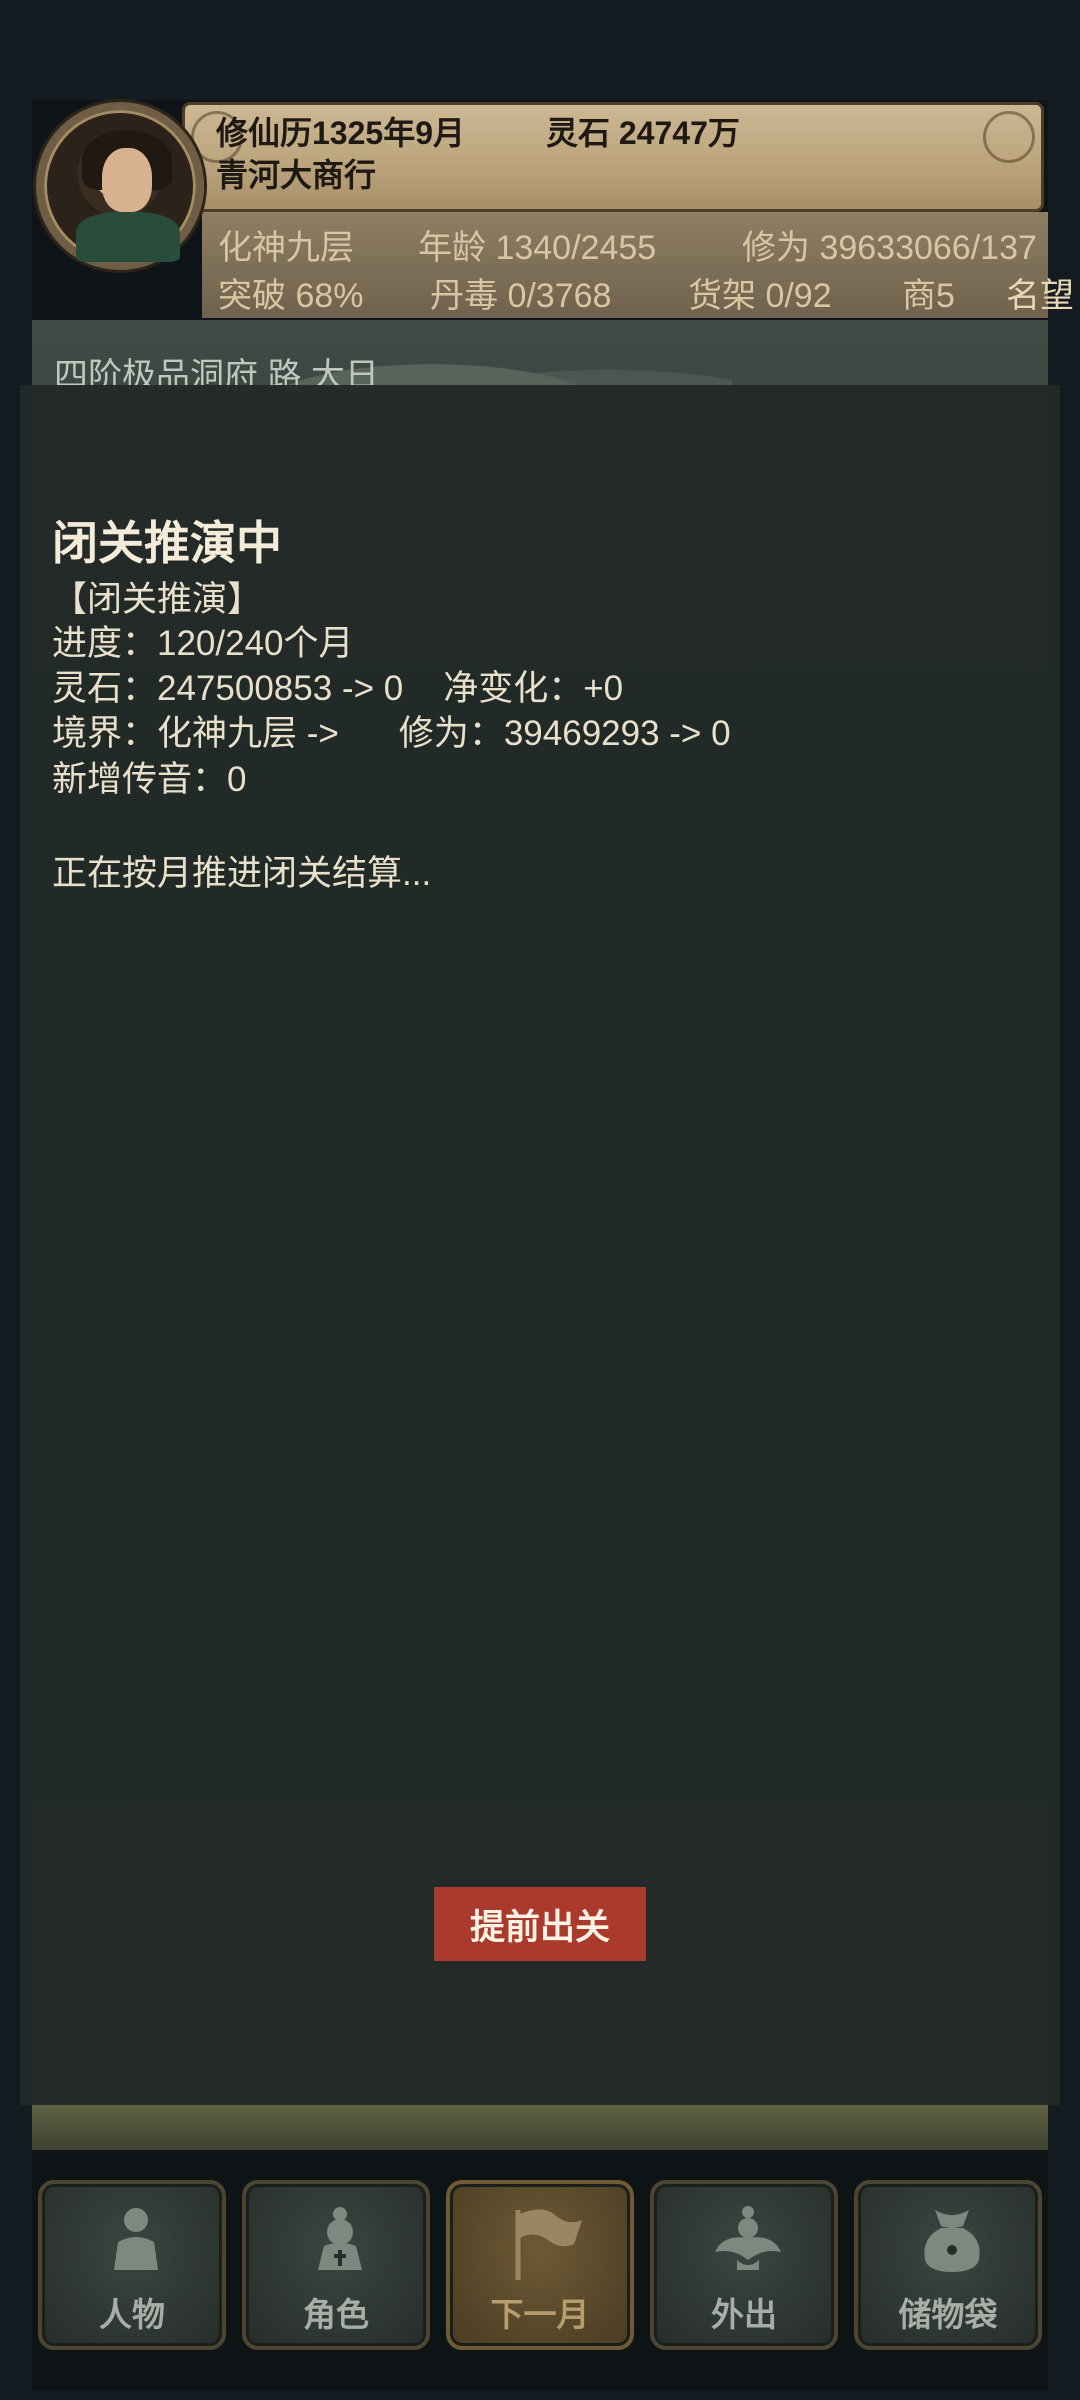 The width and height of the screenshot is (1080, 2400). Describe the element at coordinates (128, 237) in the screenshot. I see `avatar-body` at that location.